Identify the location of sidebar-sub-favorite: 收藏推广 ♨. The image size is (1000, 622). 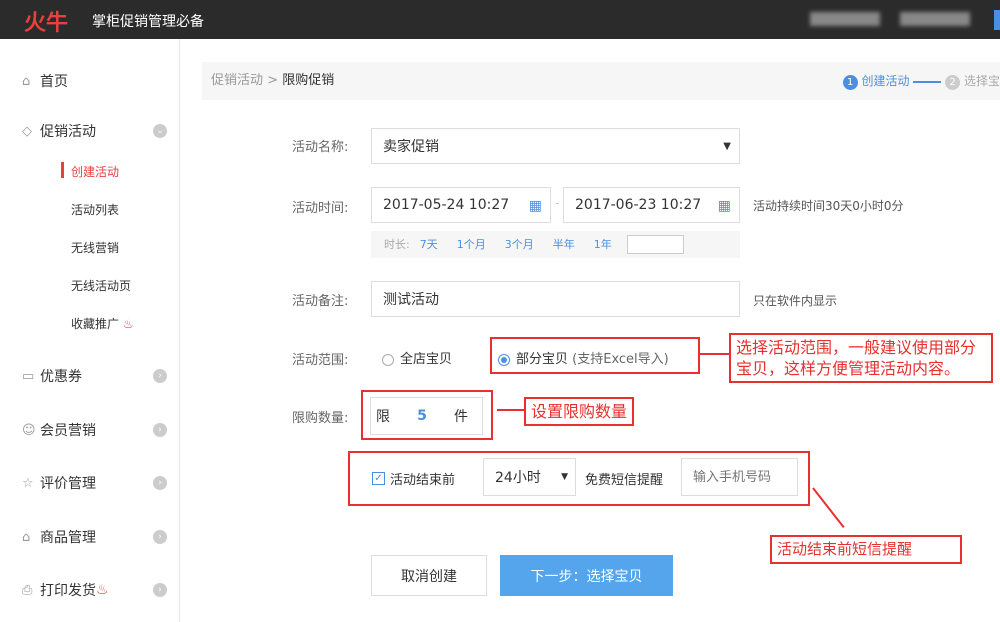
(102, 323).